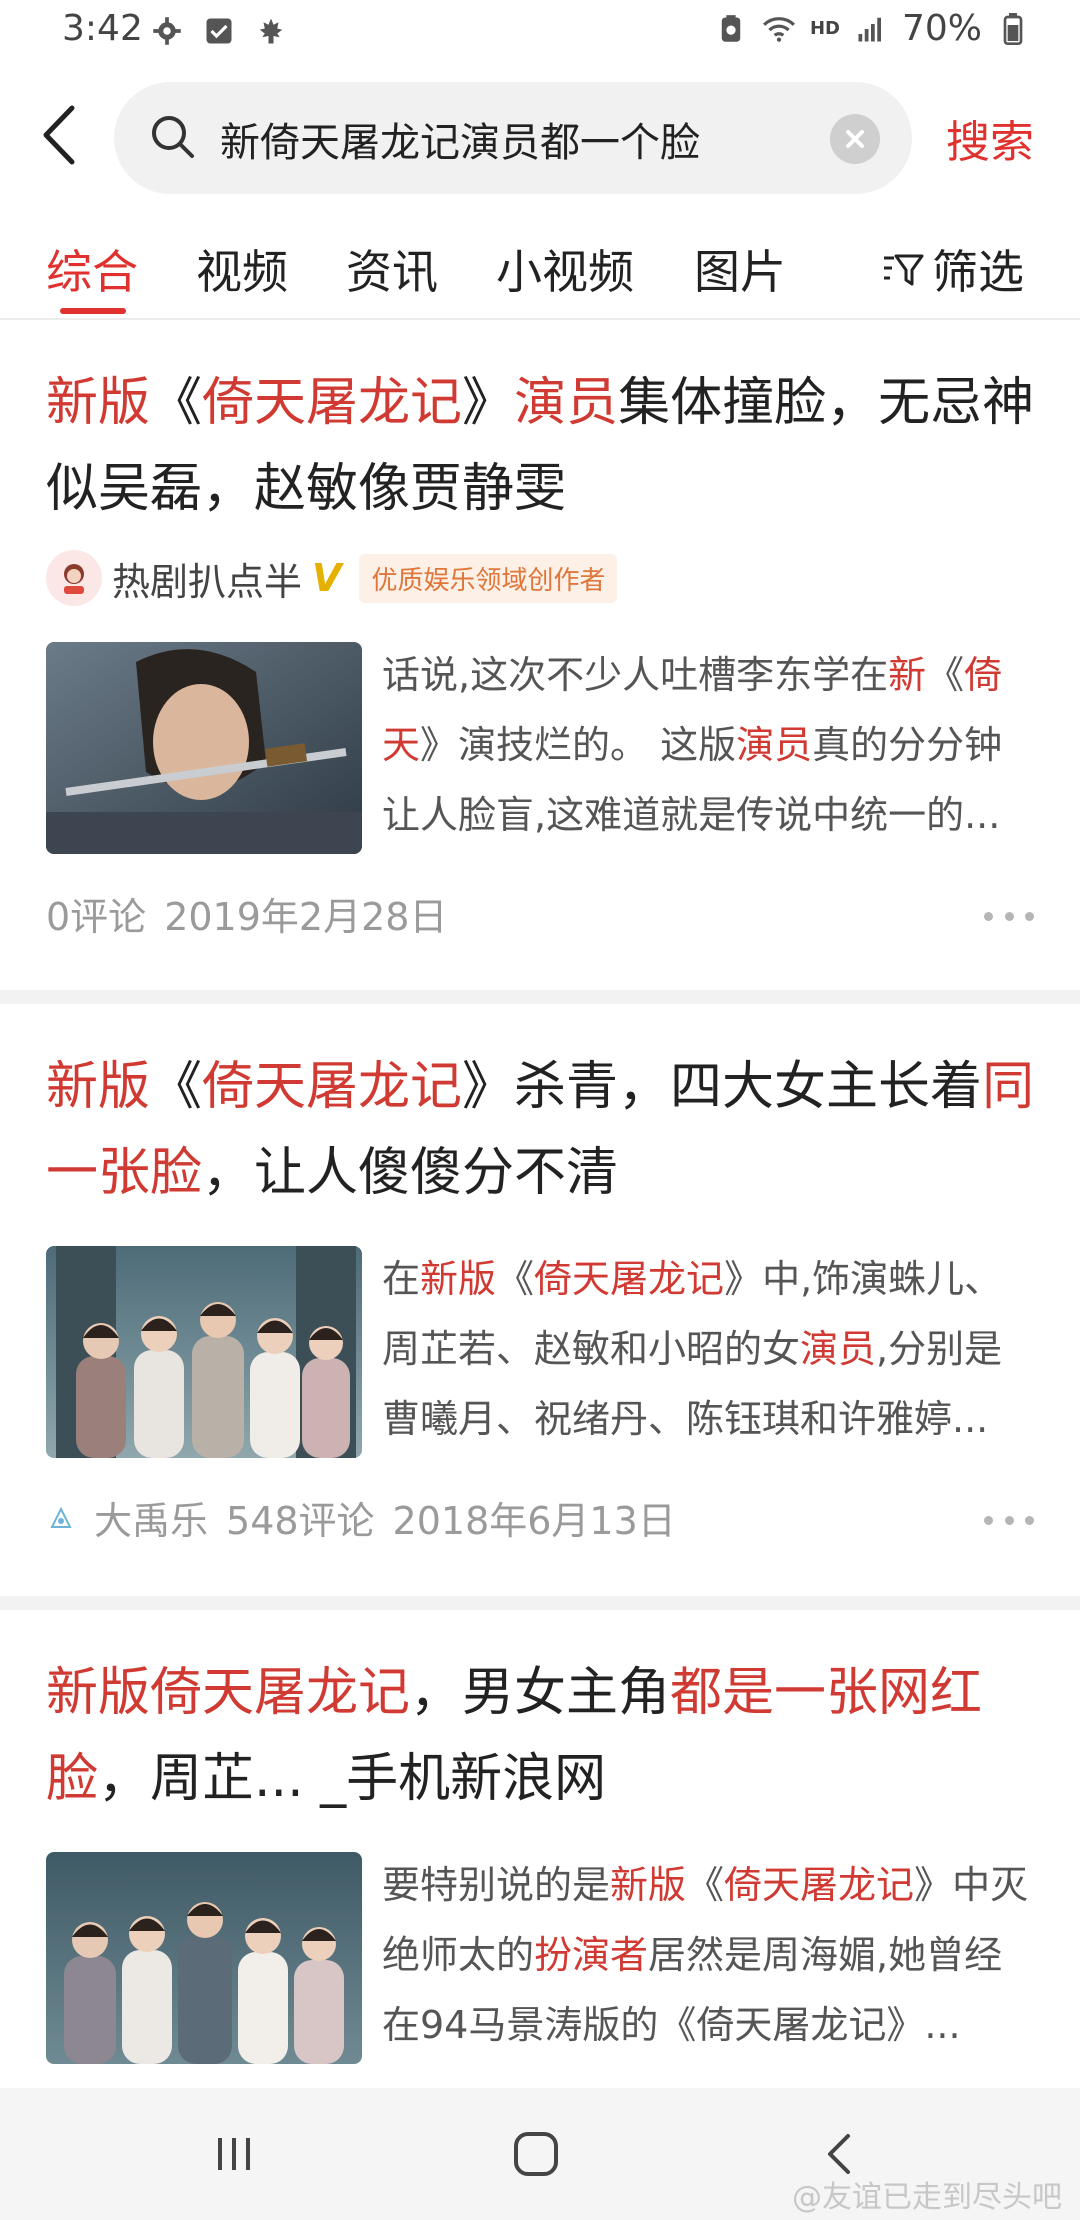 This screenshot has height=2220, width=1080. What do you see at coordinates (978, 272) in the screenshot?
I see `filter-label: 筛选` at bounding box center [978, 272].